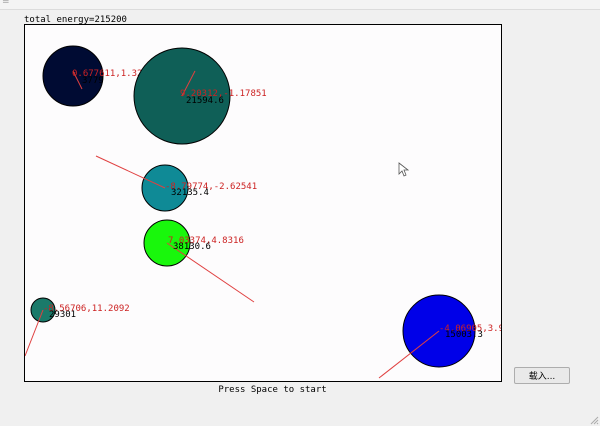 The width and height of the screenshot is (600, 426). I want to click on body-1: 9.20312,-1.17851 21594.6, so click(200, 96).